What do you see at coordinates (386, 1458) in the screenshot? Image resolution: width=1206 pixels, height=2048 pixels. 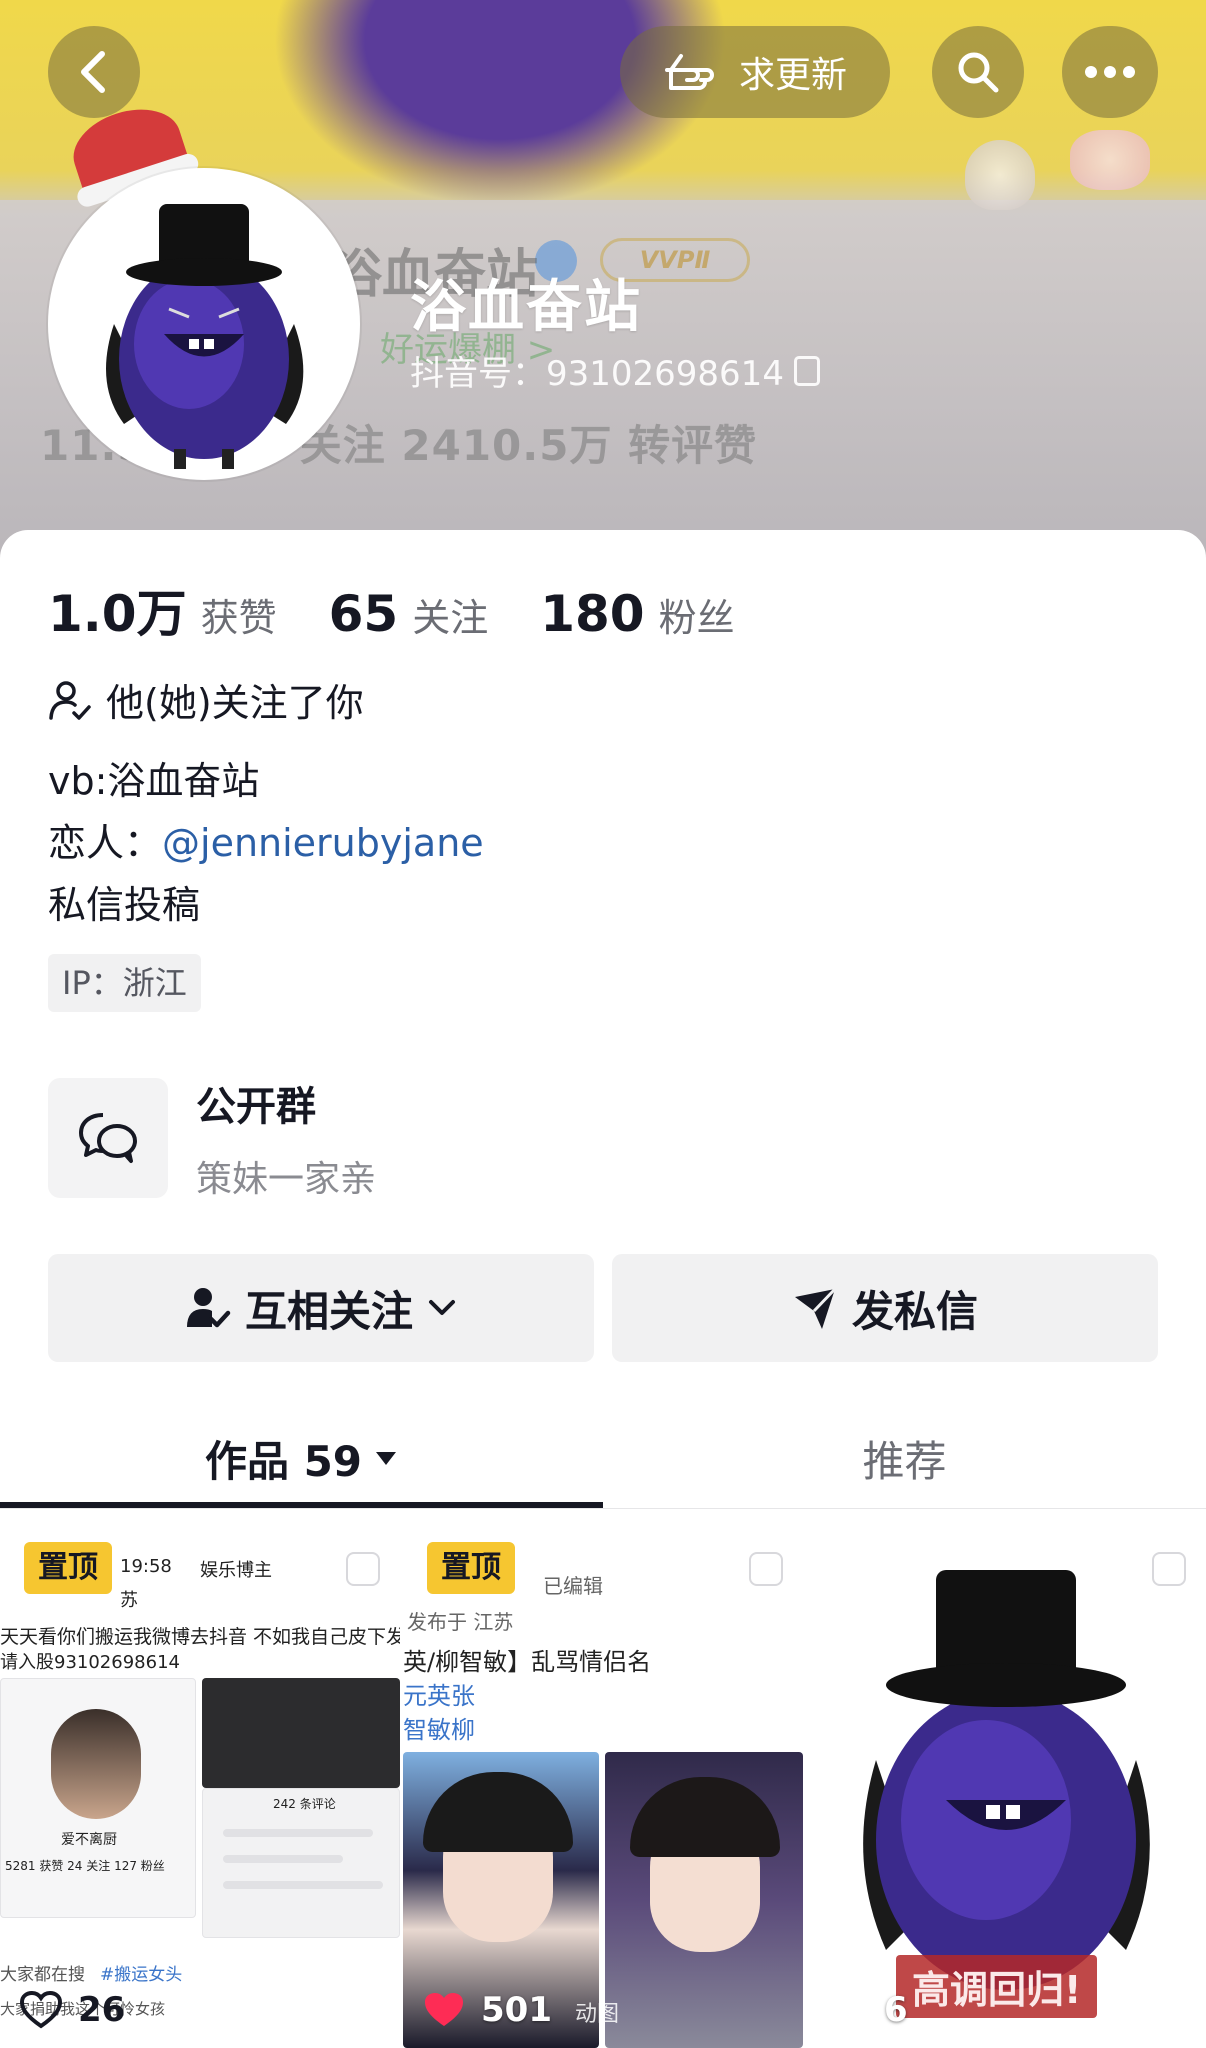 I see `caret-down-icon` at bounding box center [386, 1458].